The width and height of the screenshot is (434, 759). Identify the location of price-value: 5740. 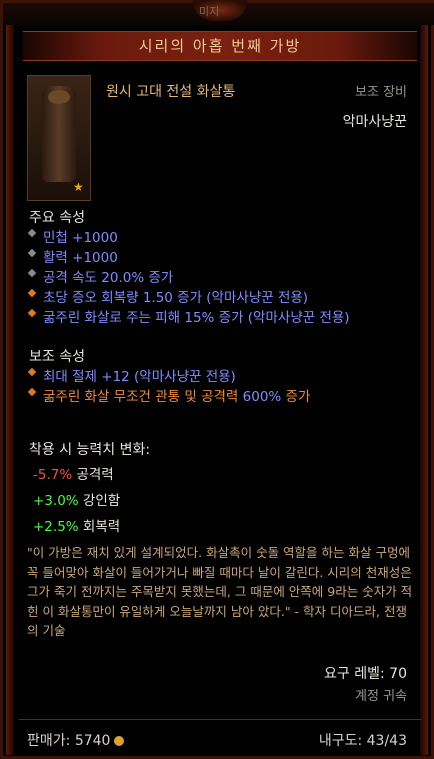
(92, 741).